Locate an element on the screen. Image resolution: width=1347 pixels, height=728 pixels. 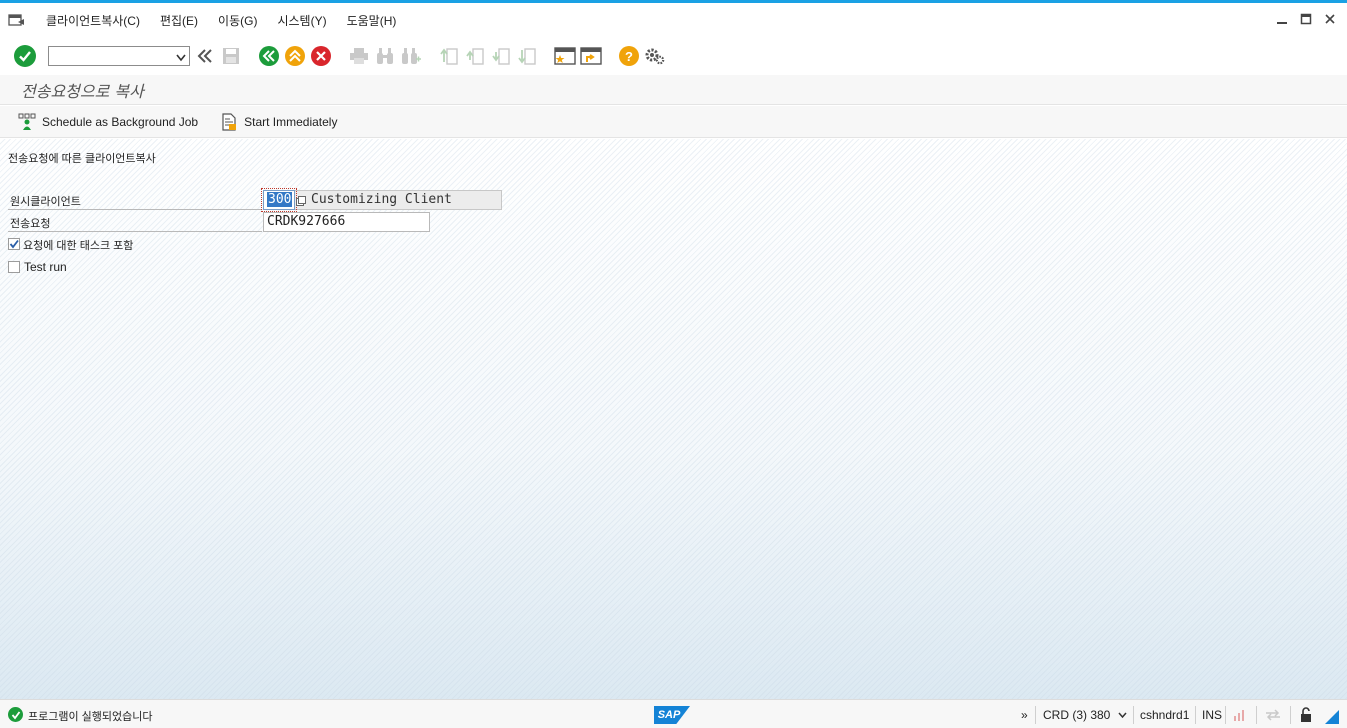
system-info: CRD (3) 380 is located at coordinates (1085, 715).